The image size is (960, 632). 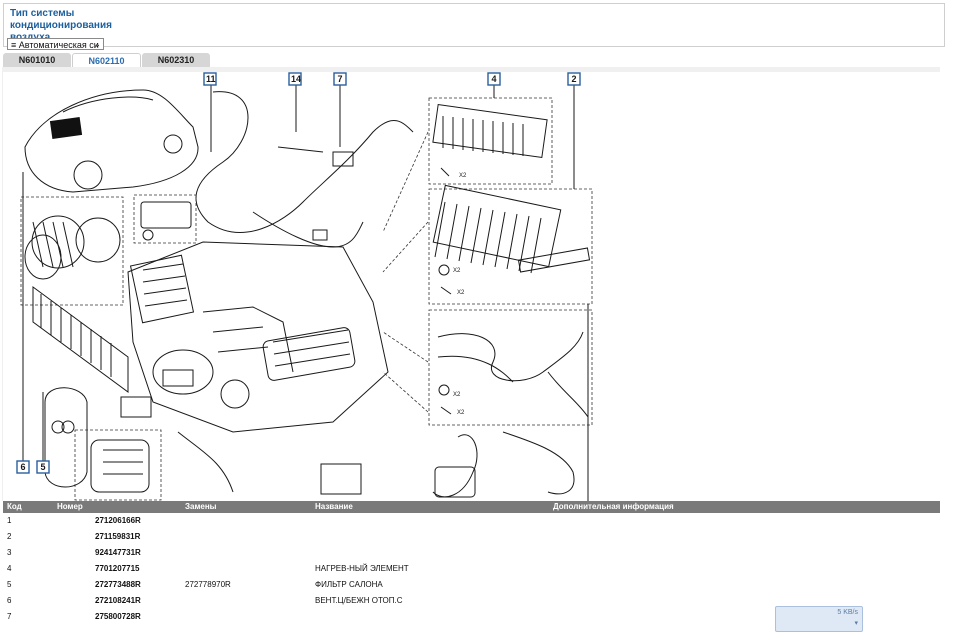 I want to click on tab-bar: N601010 N602110 N602310, so click(x=480, y=60).